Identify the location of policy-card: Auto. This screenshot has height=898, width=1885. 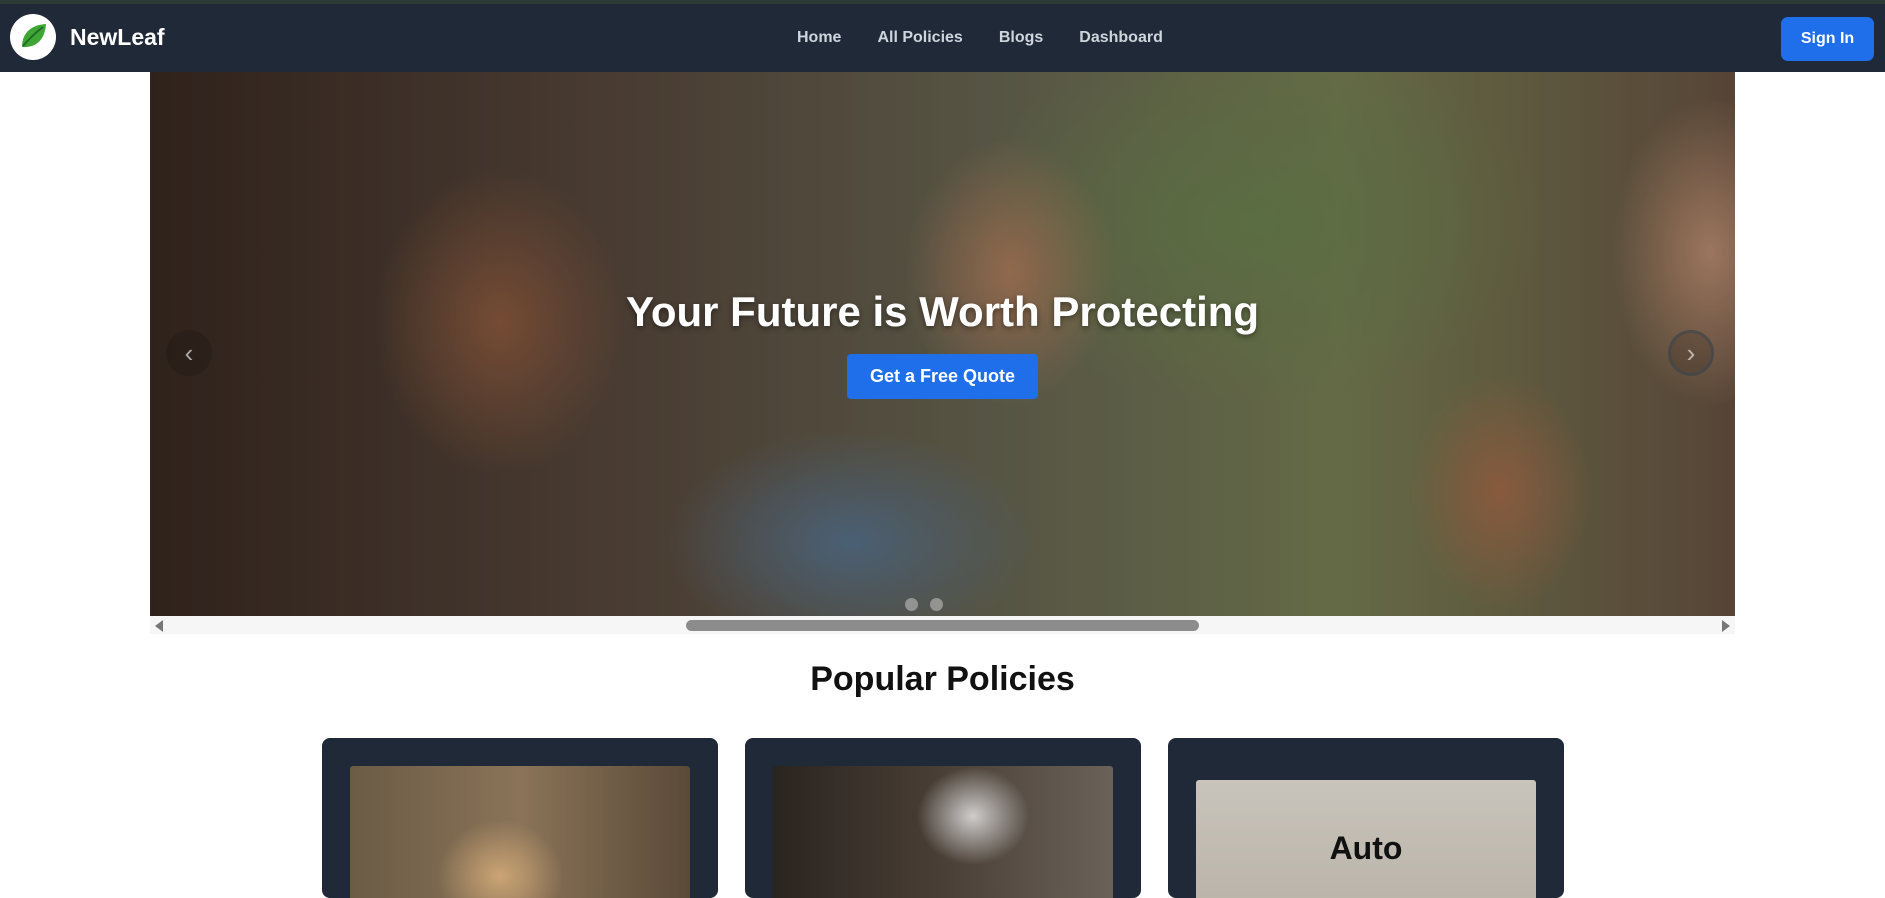
(1366, 818).